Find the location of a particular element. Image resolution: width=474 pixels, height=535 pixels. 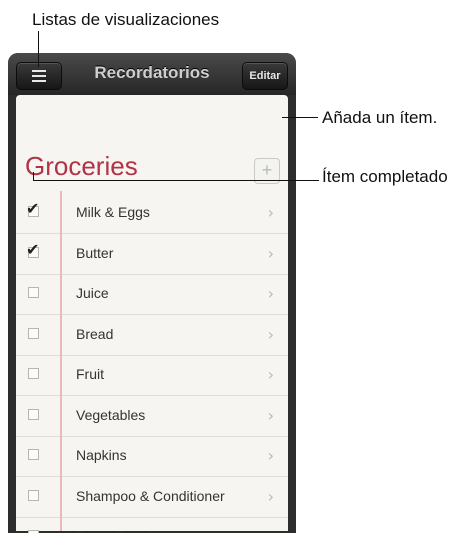

list-item: Shampoo & Conditioner › is located at coordinates (152, 497).